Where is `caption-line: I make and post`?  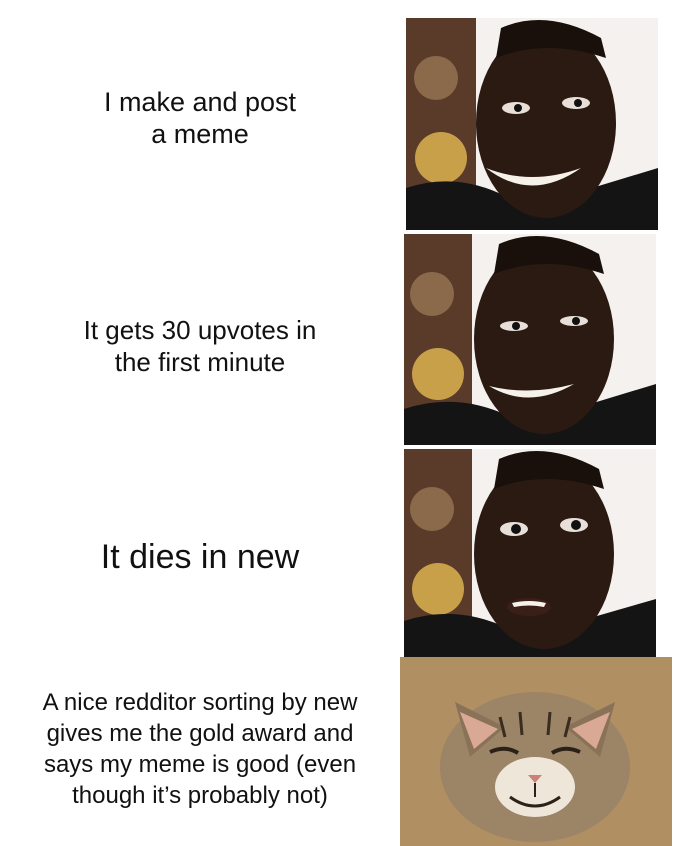
caption-line: I make and post is located at coordinates (200, 102).